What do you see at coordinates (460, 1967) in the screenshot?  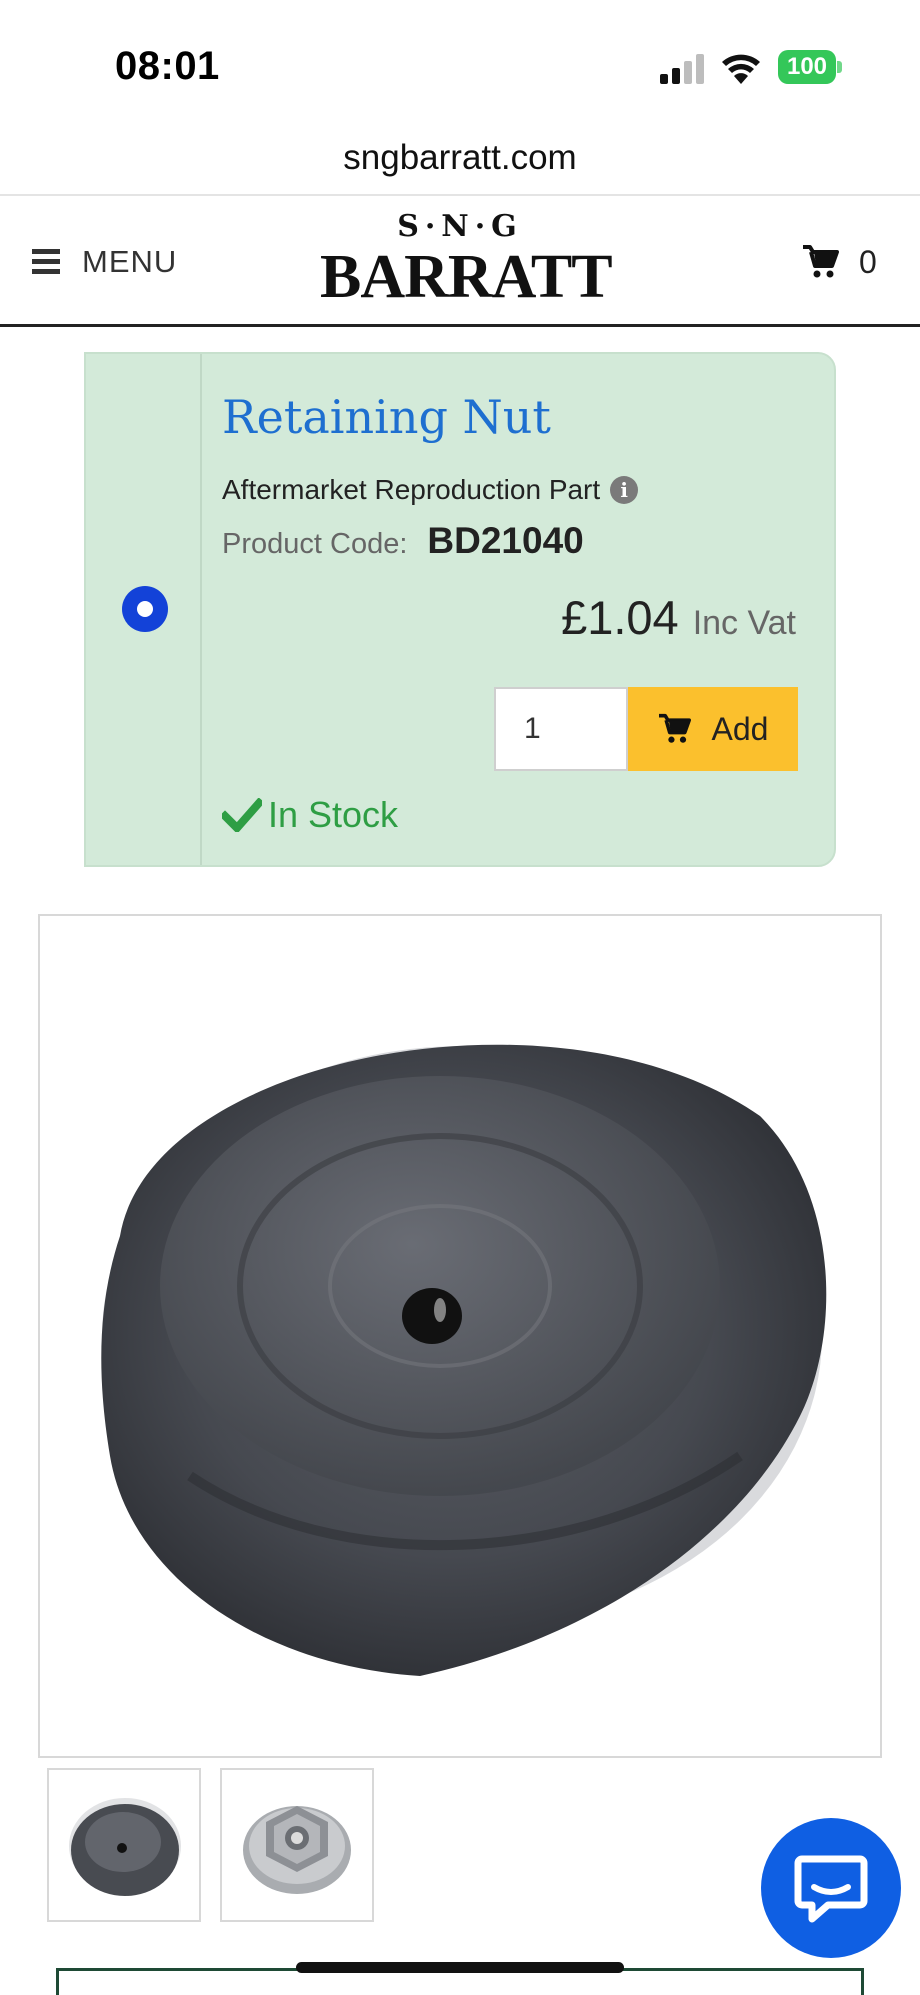 I see `home-indicator` at bounding box center [460, 1967].